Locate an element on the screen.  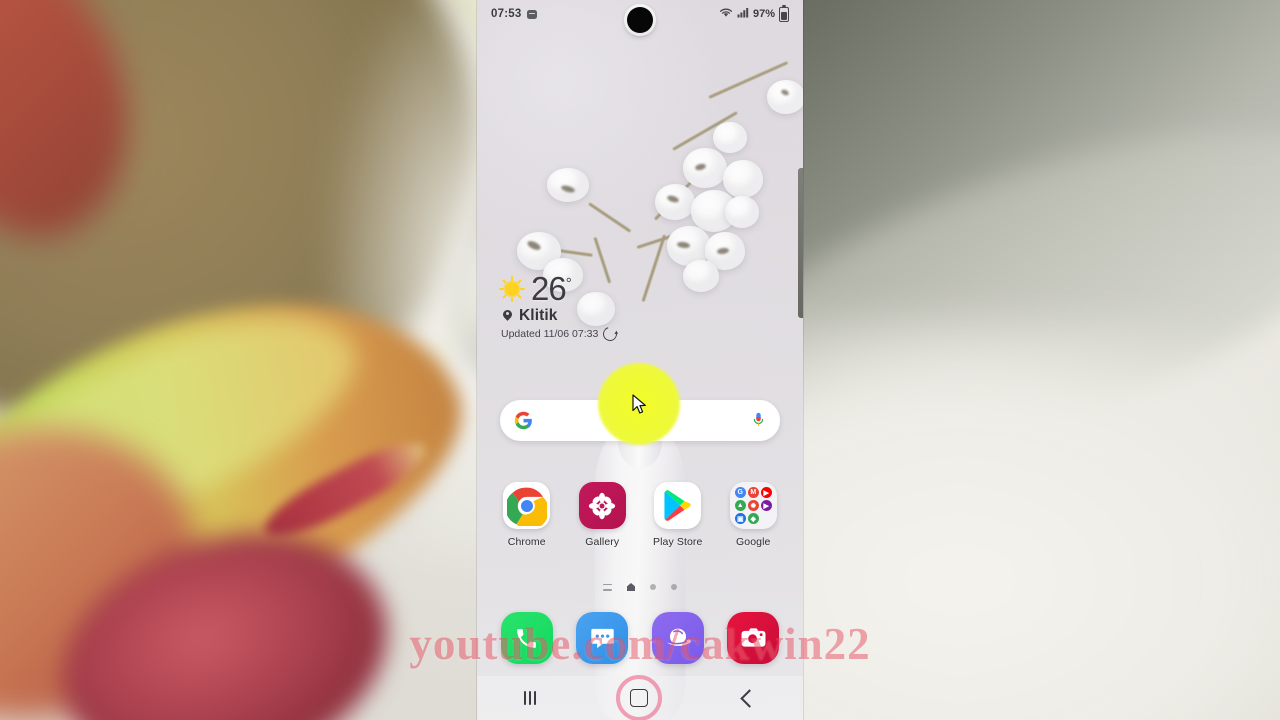
app-list-icon is located at coordinates (607, 587).